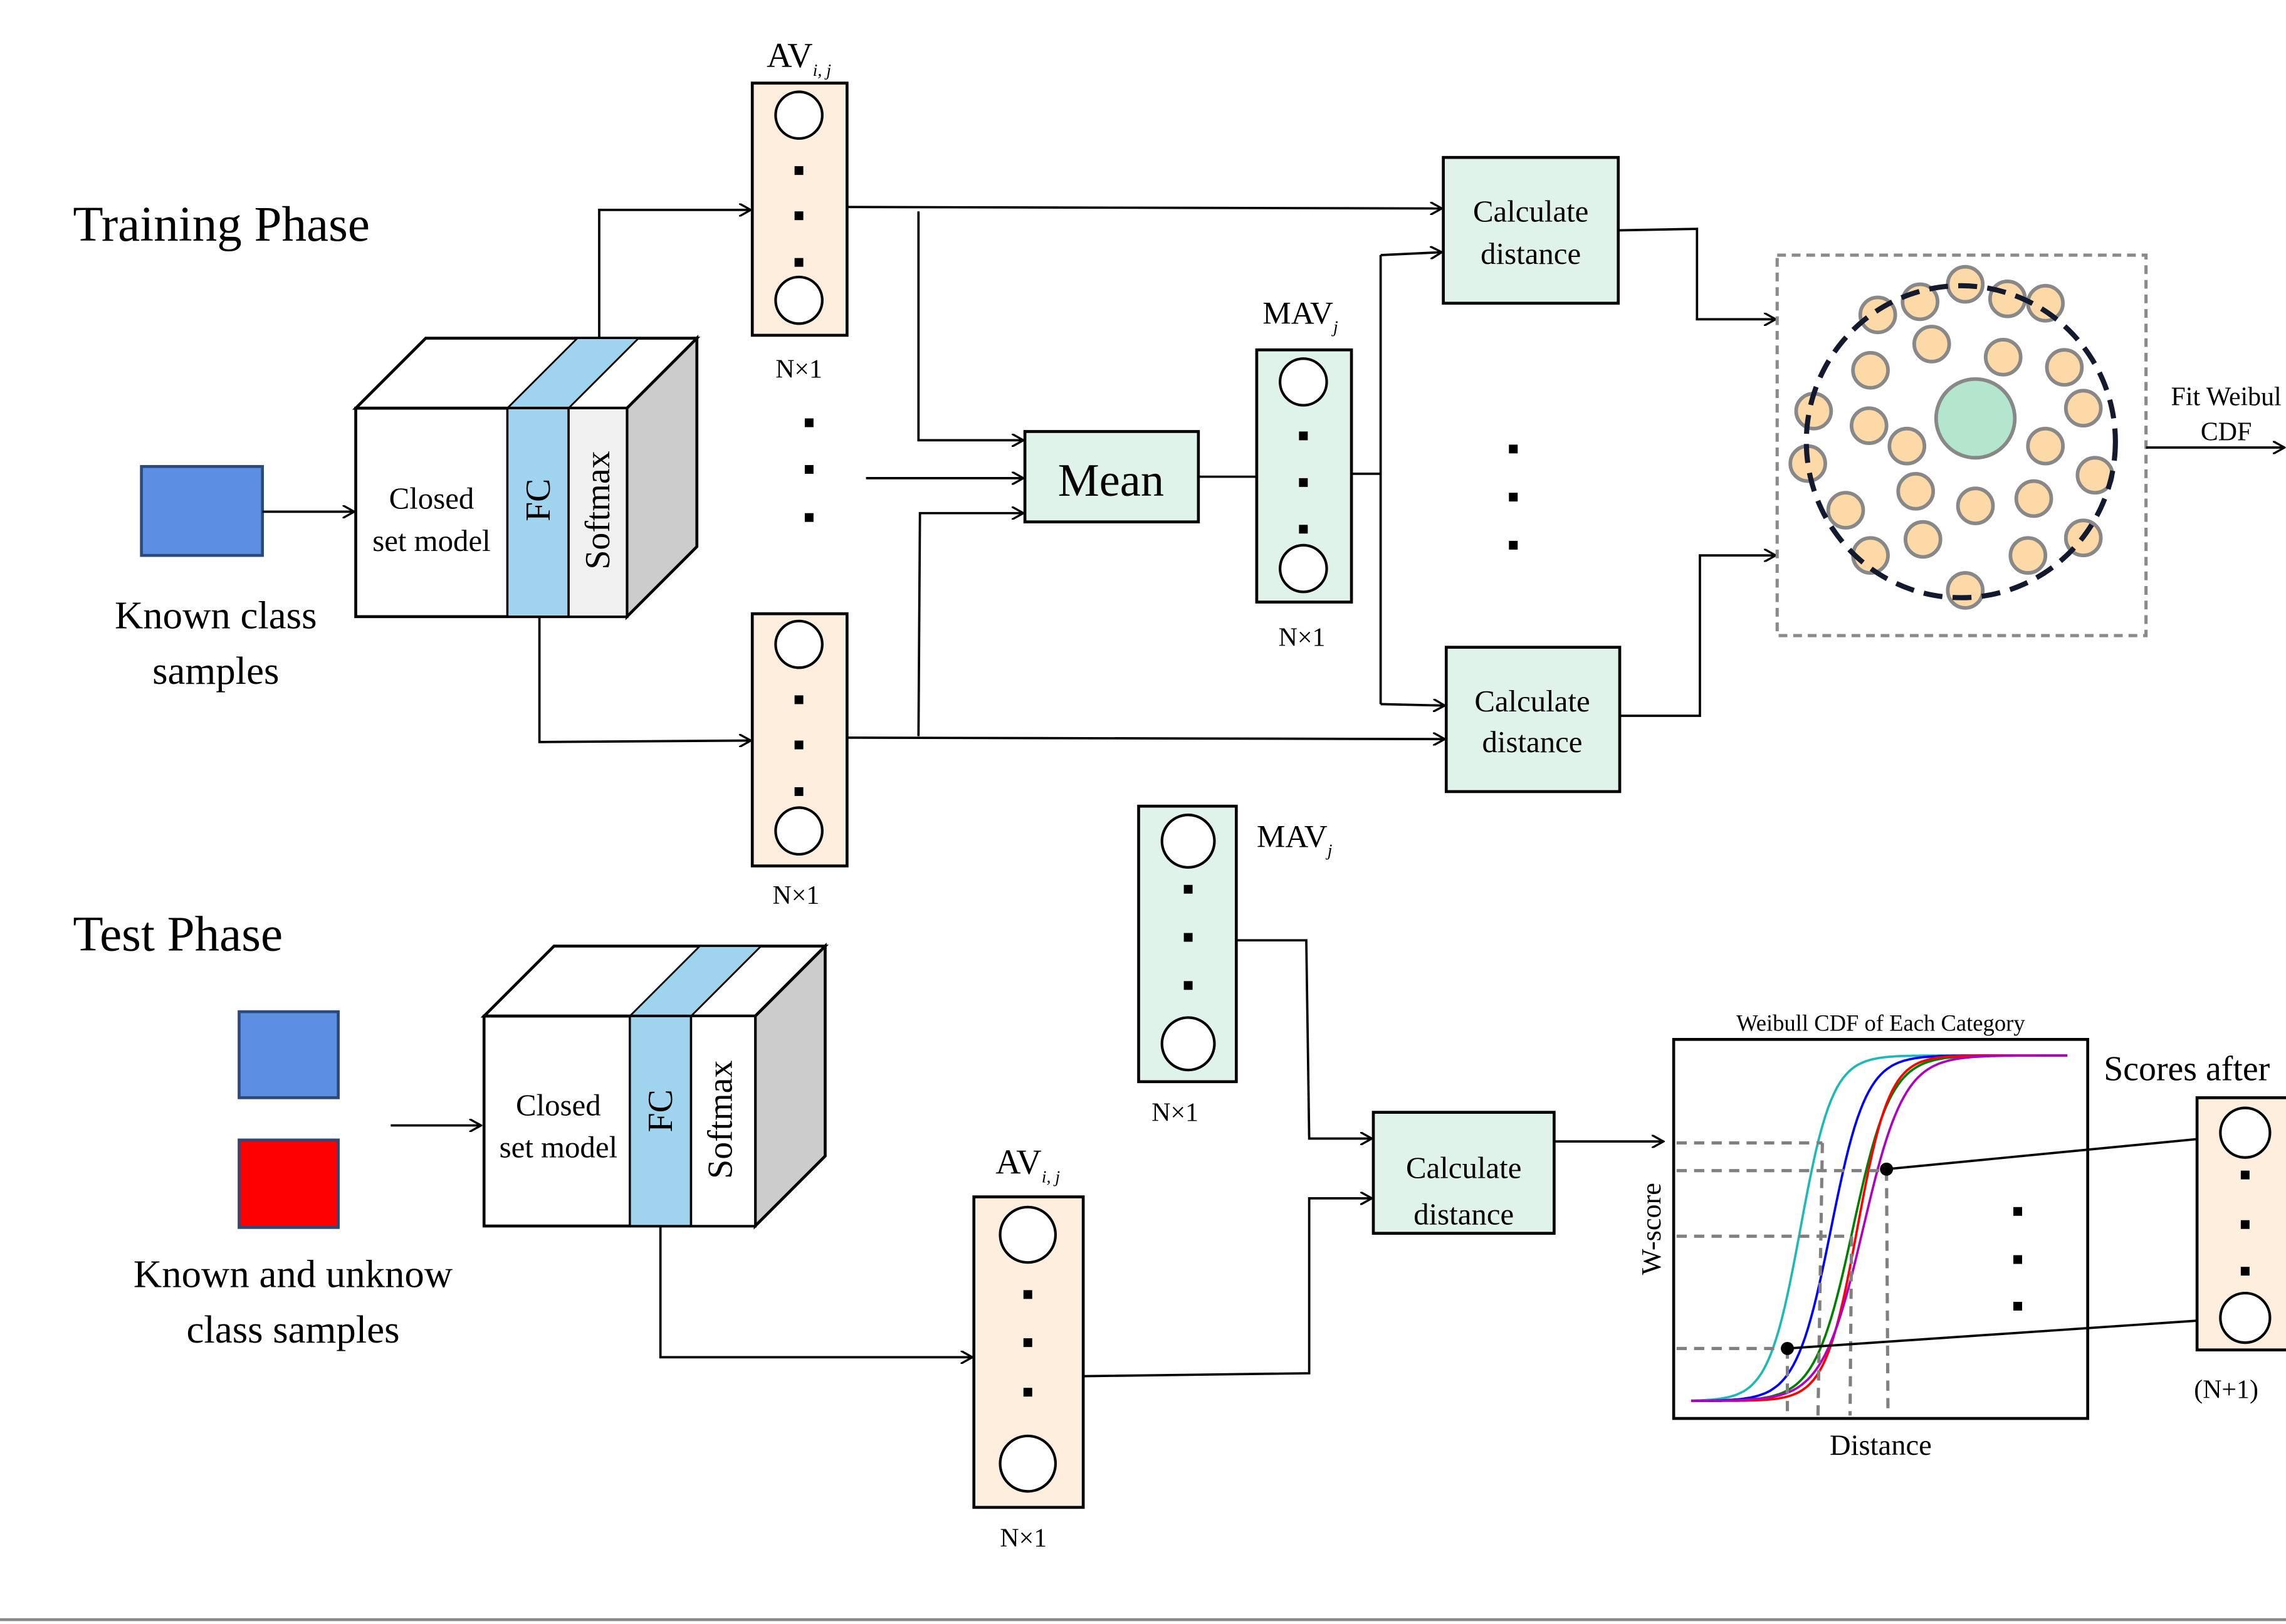 The height and width of the screenshot is (1624, 2286). What do you see at coordinates (799, 739) in the screenshot?
I see `activation-vector-bottom` at bounding box center [799, 739].